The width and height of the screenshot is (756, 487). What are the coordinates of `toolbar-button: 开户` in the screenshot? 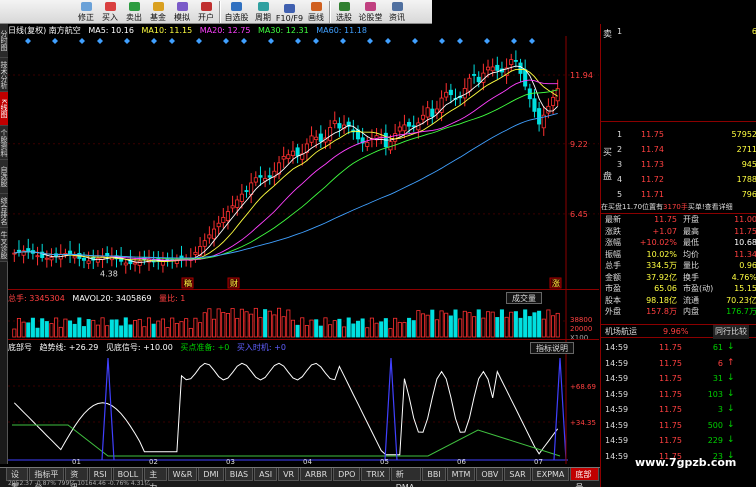 It's located at (206, 12).